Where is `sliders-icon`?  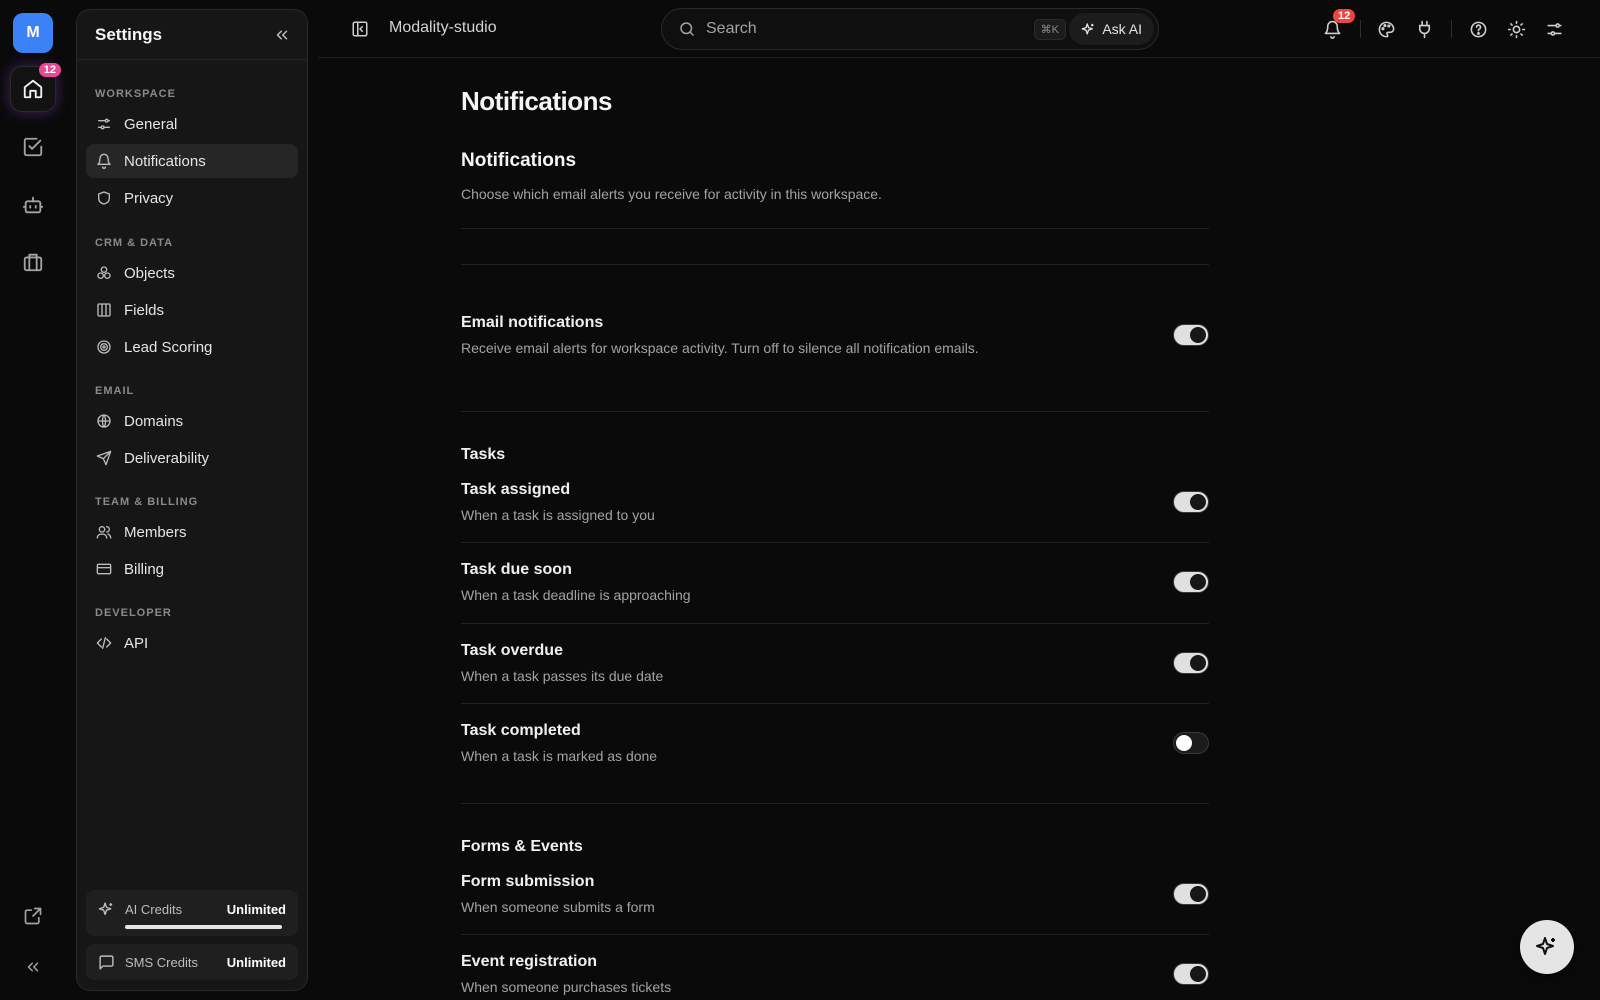
sliders-icon is located at coordinates (104, 124).